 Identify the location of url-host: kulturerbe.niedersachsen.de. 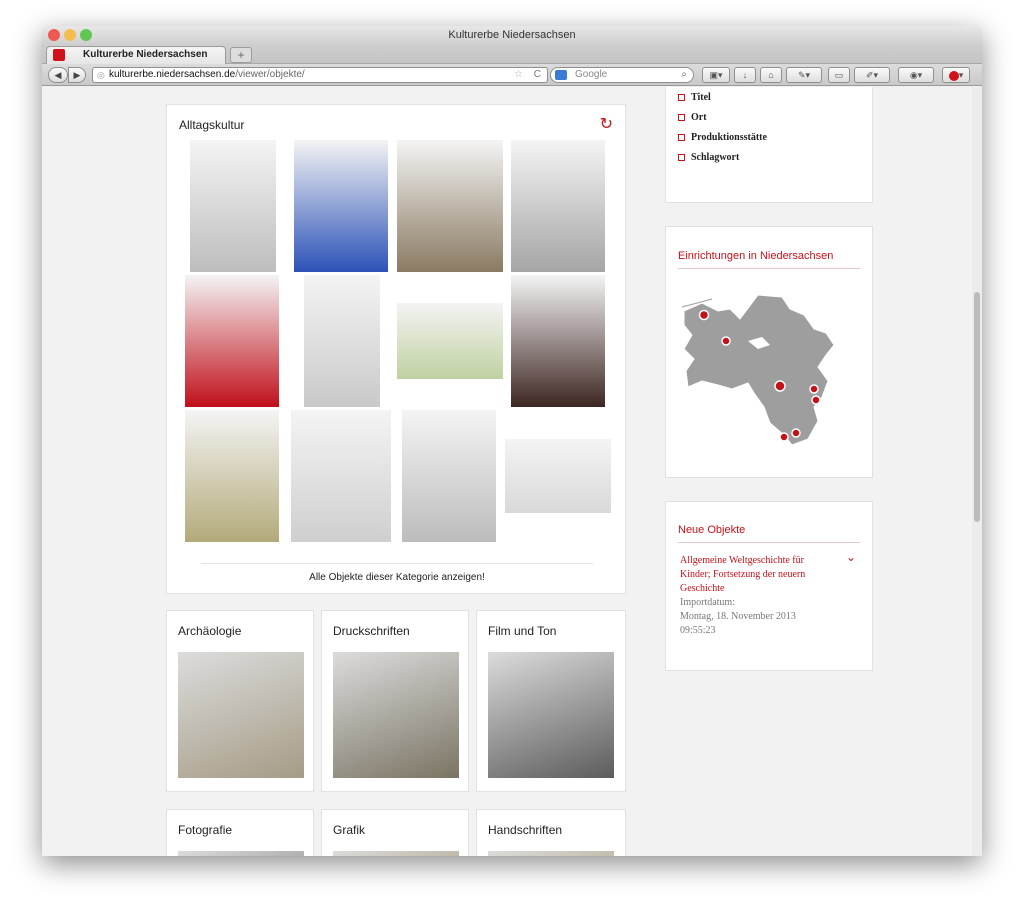
(172, 74).